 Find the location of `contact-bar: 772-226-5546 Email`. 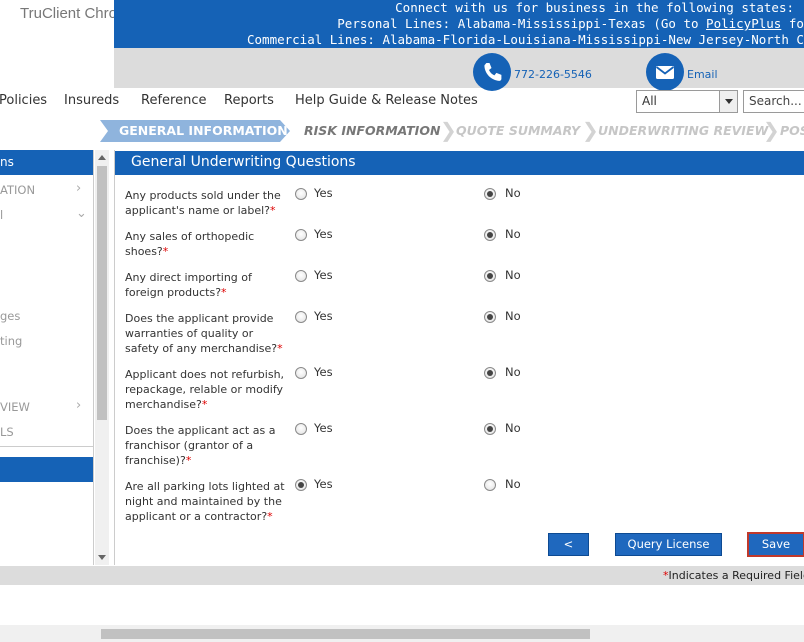

contact-bar: 772-226-5546 Email is located at coordinates (459, 69).